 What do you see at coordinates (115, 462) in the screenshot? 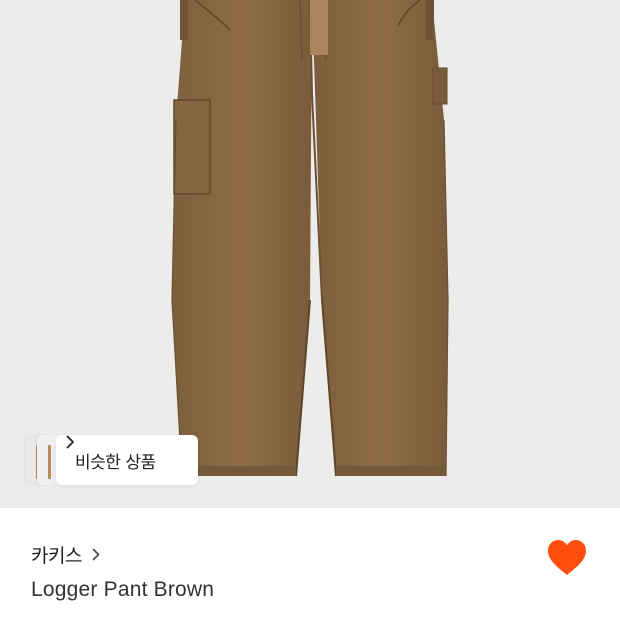
I see `similar-products-label: 비슷한 상품` at bounding box center [115, 462].